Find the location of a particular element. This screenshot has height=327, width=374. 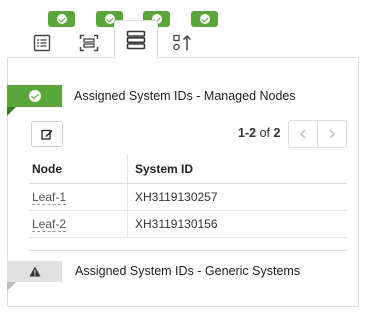

table-row: Leaf-2 XH3119130156 is located at coordinates (188, 224).